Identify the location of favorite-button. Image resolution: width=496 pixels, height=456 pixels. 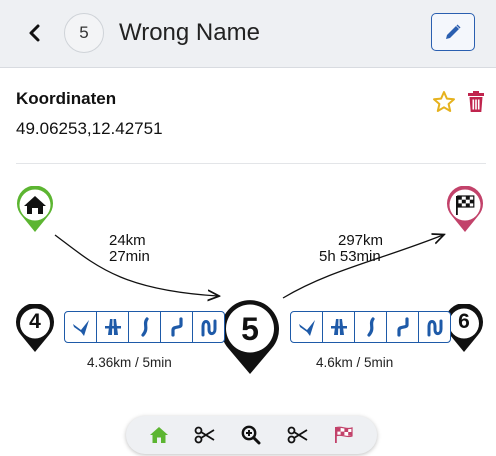
(444, 102).